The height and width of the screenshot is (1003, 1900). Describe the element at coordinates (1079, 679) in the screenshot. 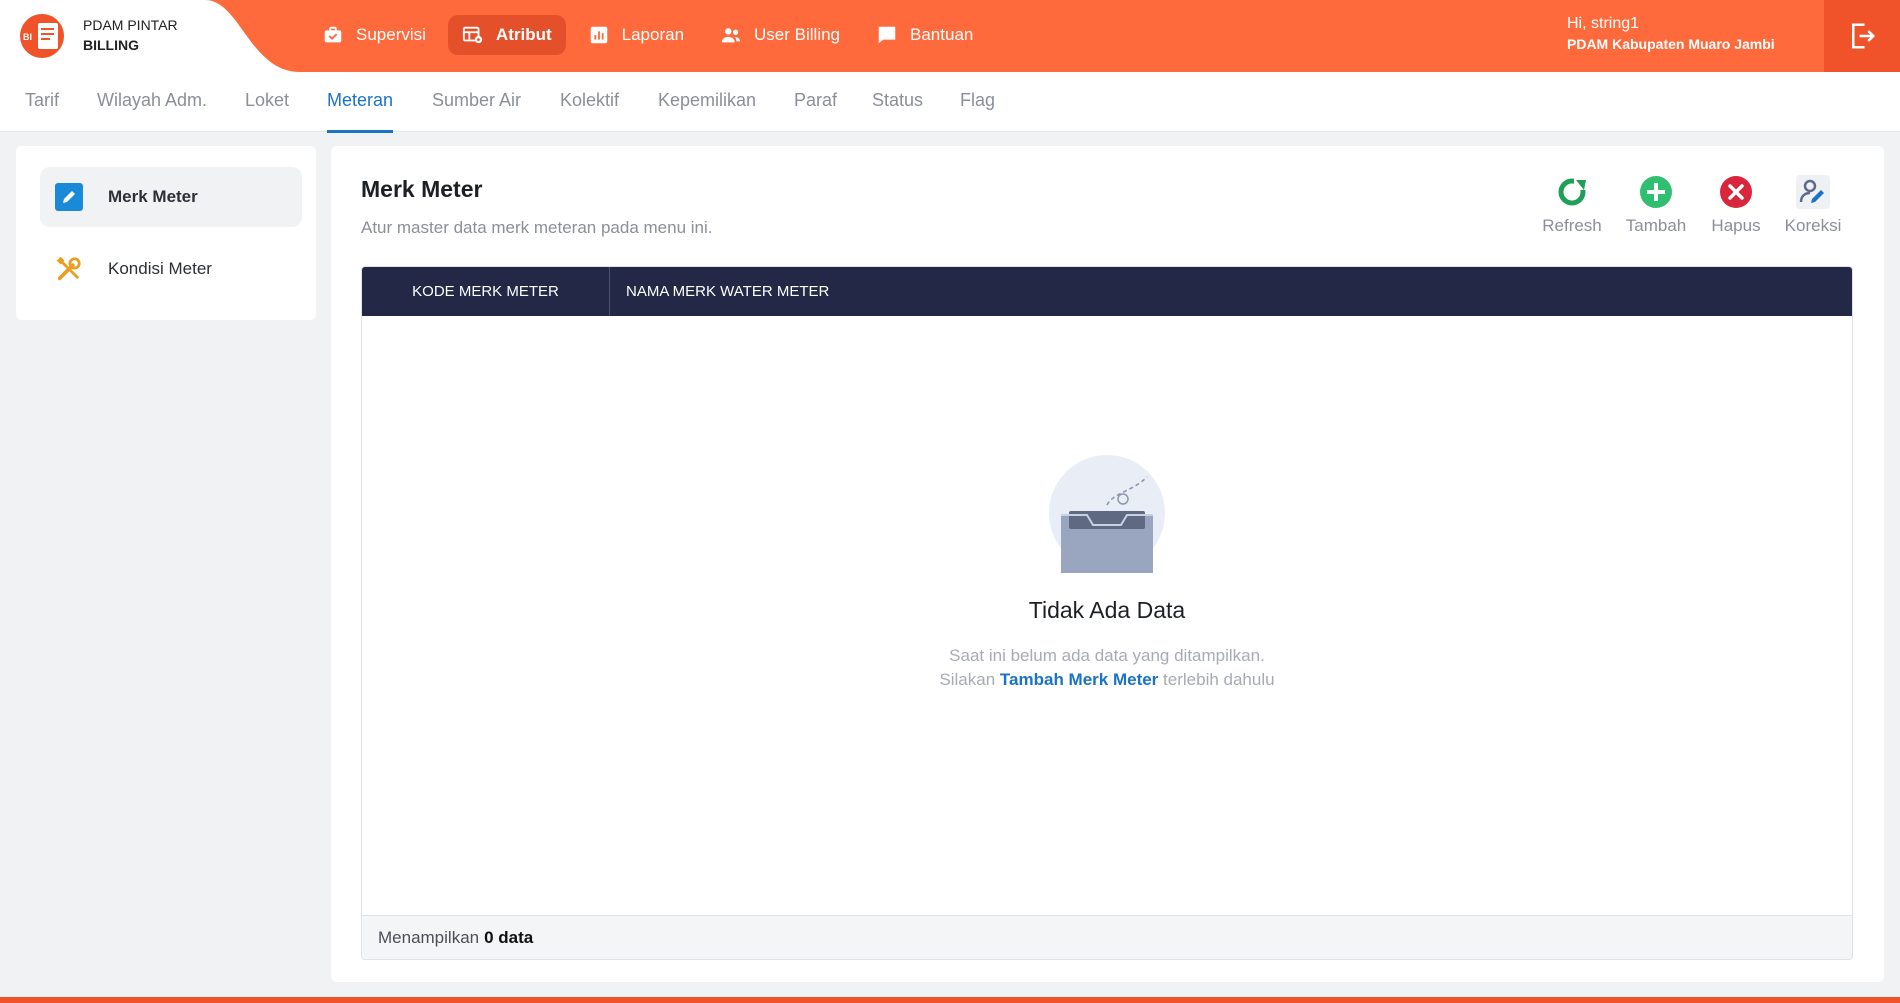

I see `add-merk-meter-link: Tambah Merk Meter` at that location.